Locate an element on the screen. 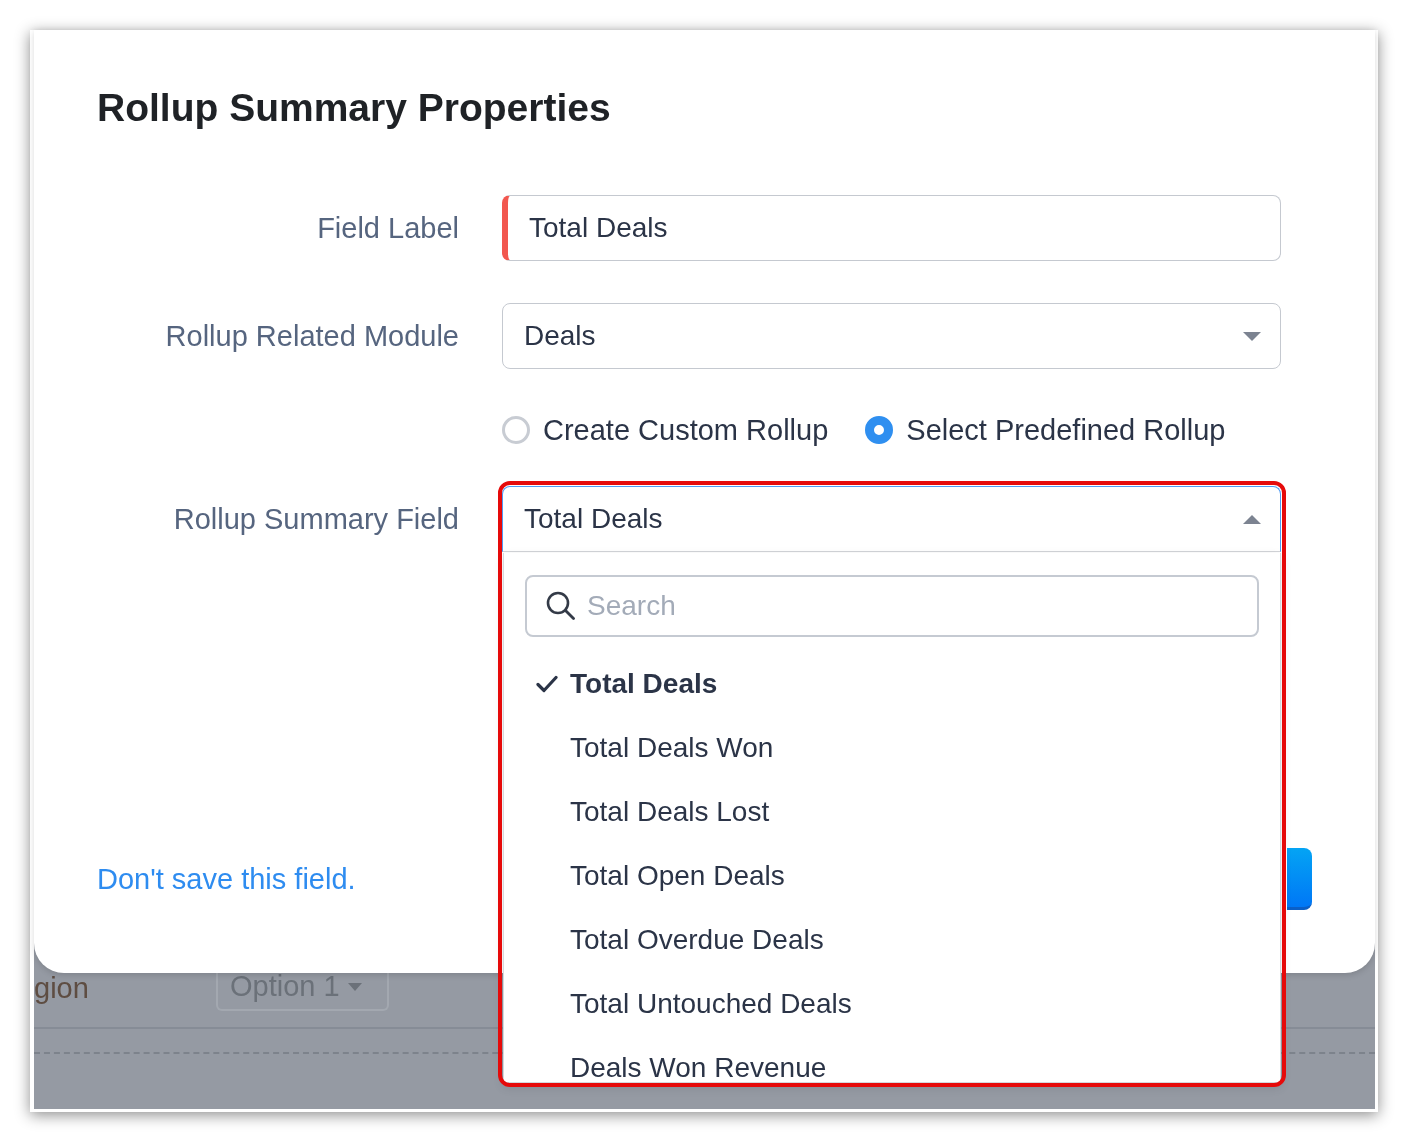  dropdown-option: Total Open Deals is located at coordinates (892, 876).